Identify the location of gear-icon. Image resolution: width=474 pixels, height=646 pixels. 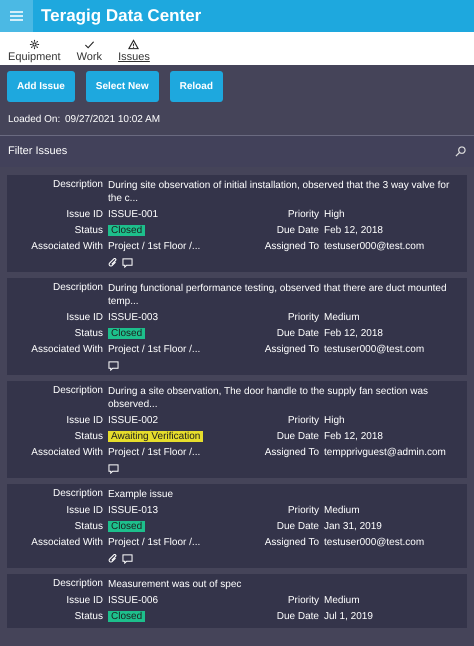
(34, 44).